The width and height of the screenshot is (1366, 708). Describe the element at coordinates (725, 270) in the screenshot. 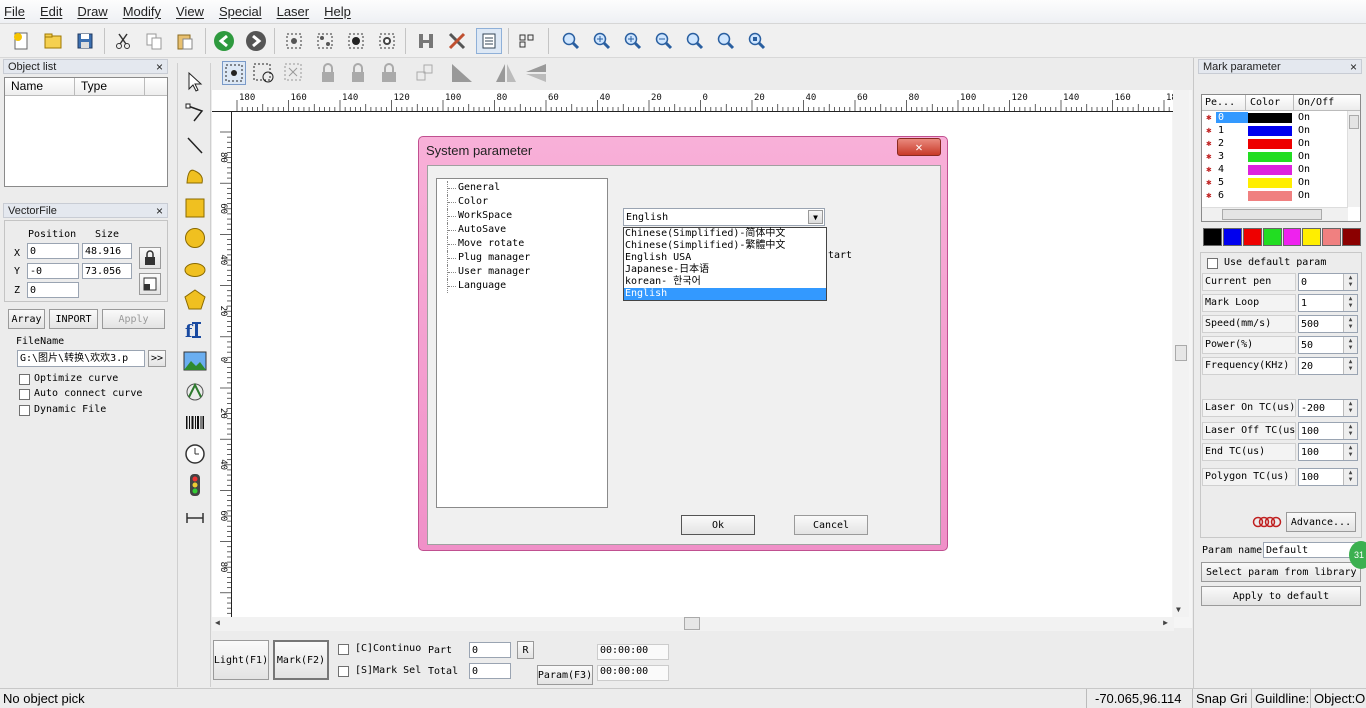

I see `language-option: Japanese-日本语` at that location.